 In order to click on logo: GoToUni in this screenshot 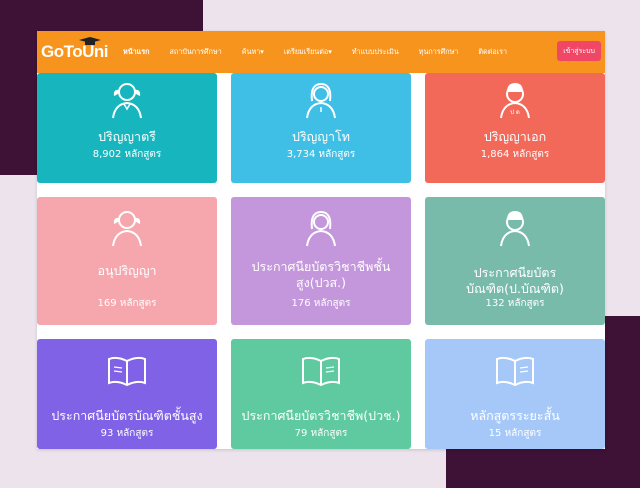, I will do `click(75, 50)`.